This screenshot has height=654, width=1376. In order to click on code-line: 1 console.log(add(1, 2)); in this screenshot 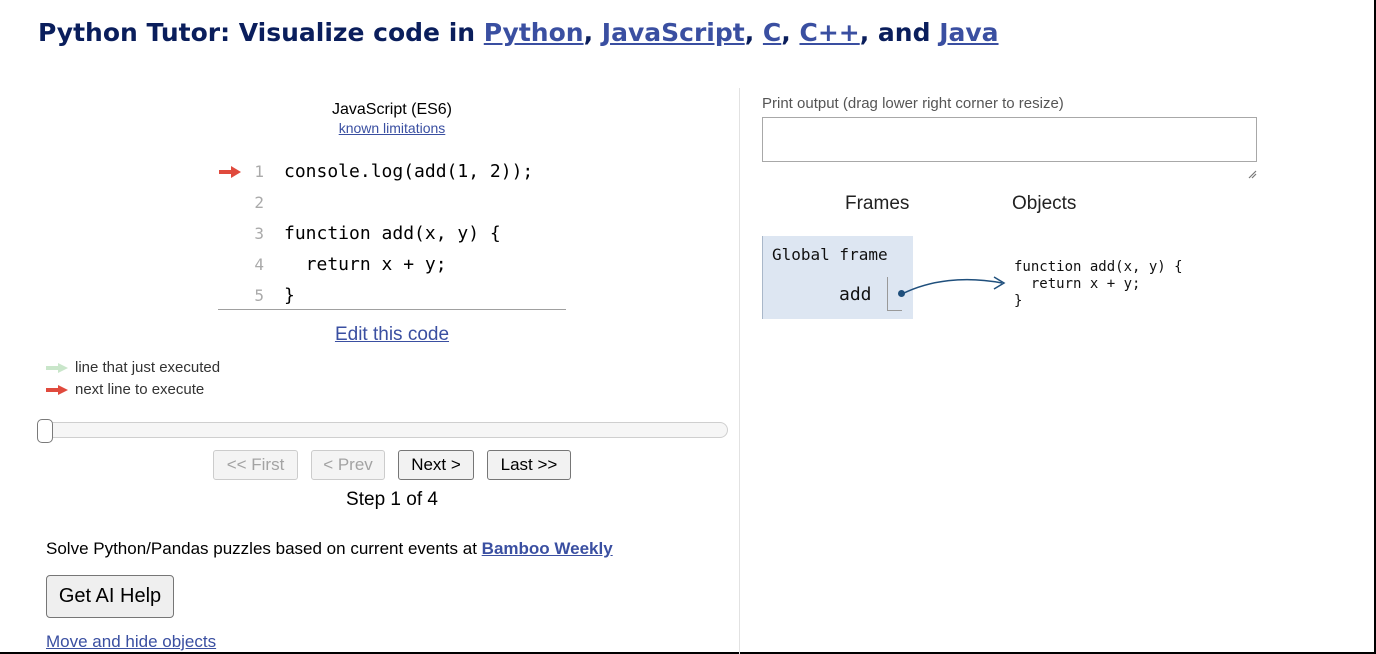, I will do `click(392, 171)`.